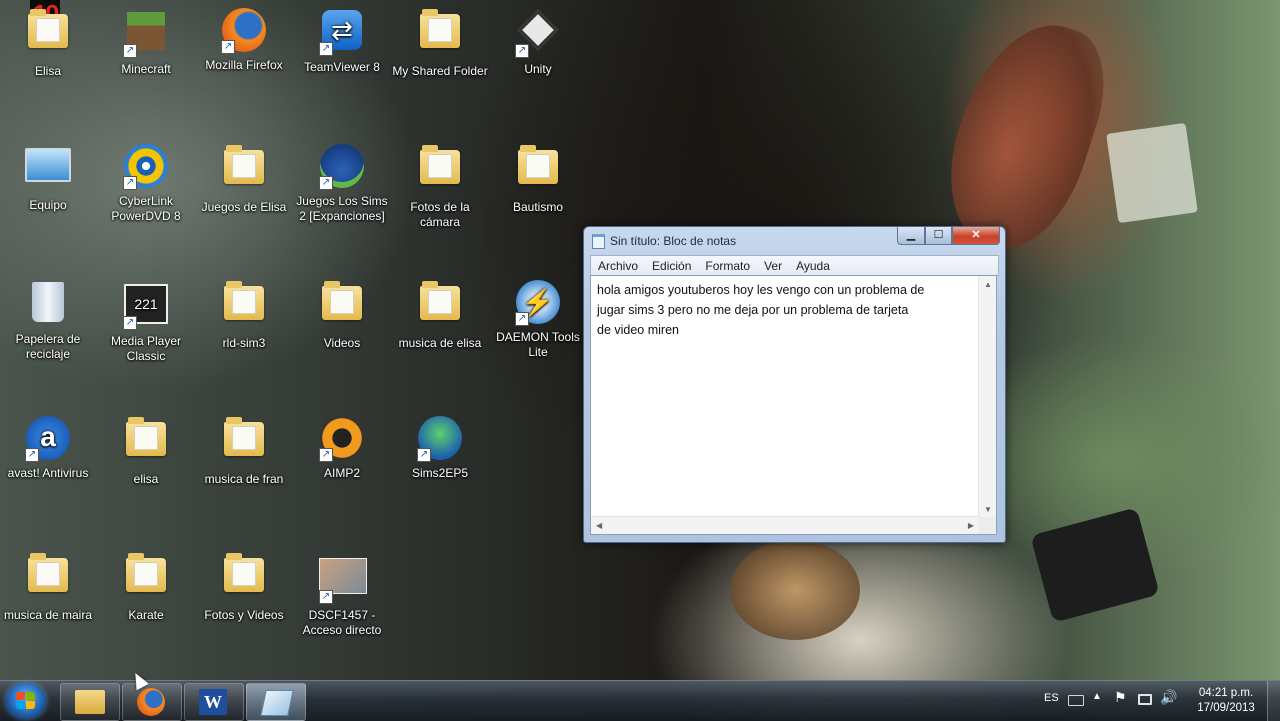 Image resolution: width=1280 pixels, height=721 pixels. Describe the element at coordinates (785, 525) in the screenshot. I see `horizontal-scrollbar: ◀ ▶` at that location.